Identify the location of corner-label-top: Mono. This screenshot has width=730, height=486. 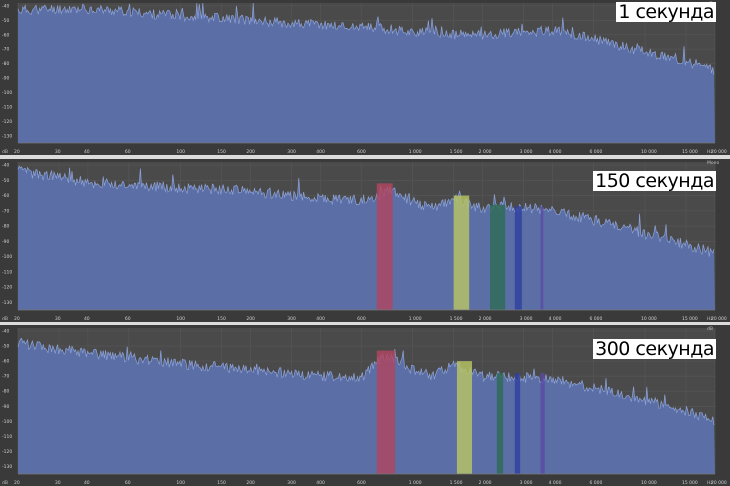
(713, 163).